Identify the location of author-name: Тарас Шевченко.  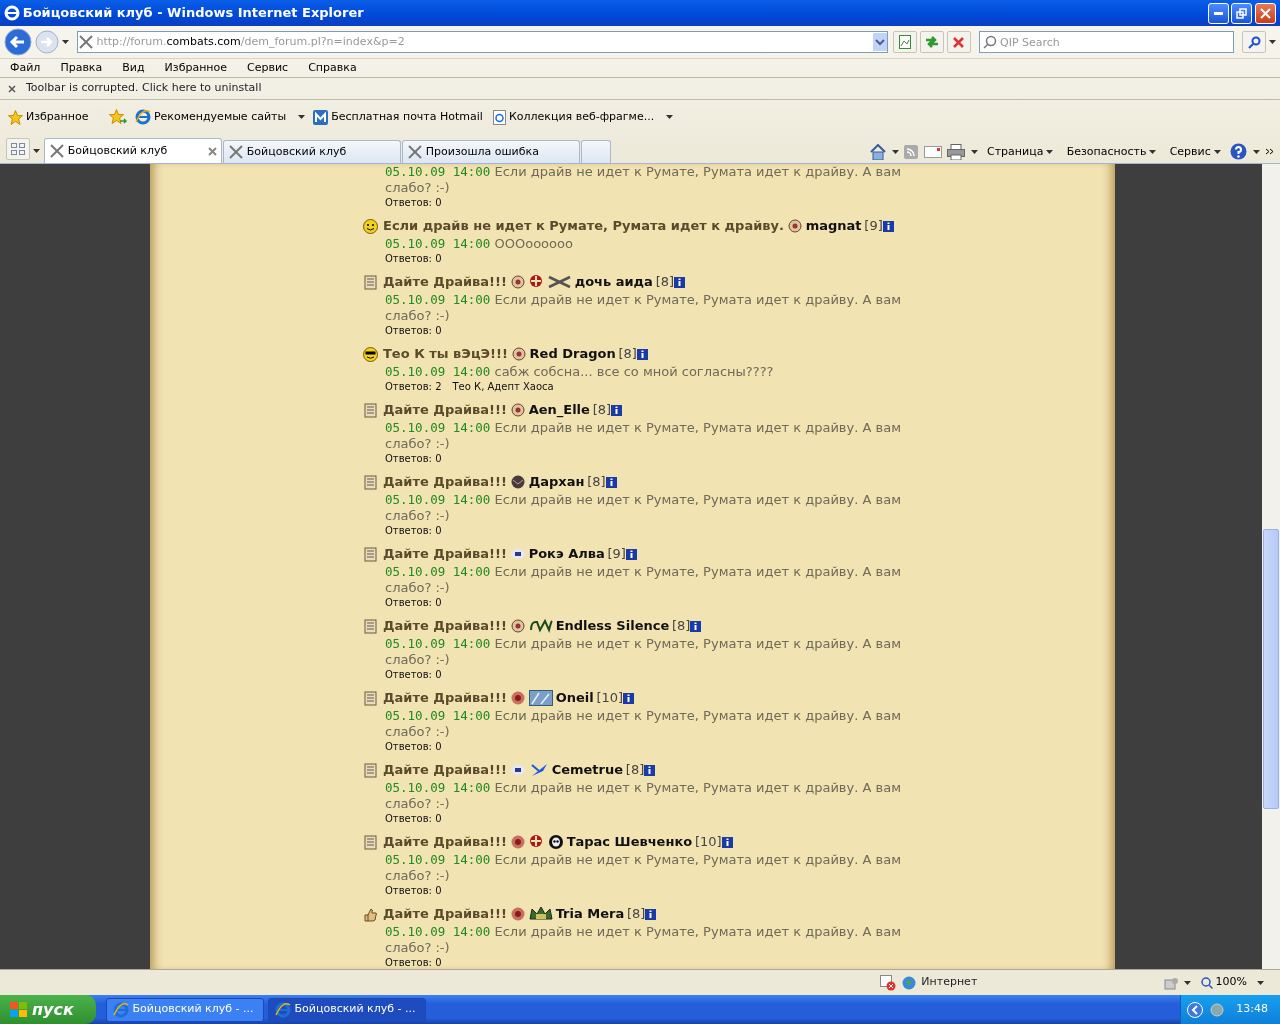
(629, 842).